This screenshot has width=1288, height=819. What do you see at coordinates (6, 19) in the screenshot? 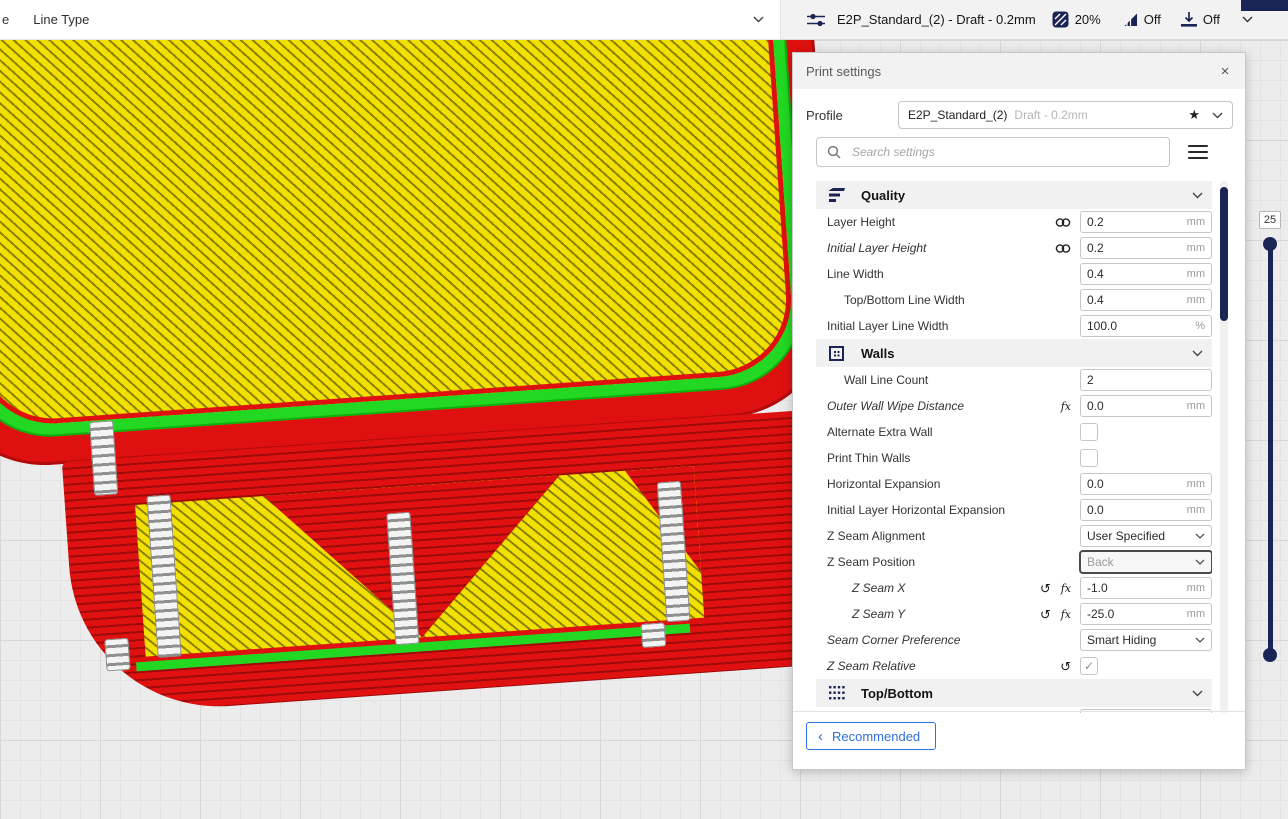
I see `clipped-label: e` at bounding box center [6, 19].